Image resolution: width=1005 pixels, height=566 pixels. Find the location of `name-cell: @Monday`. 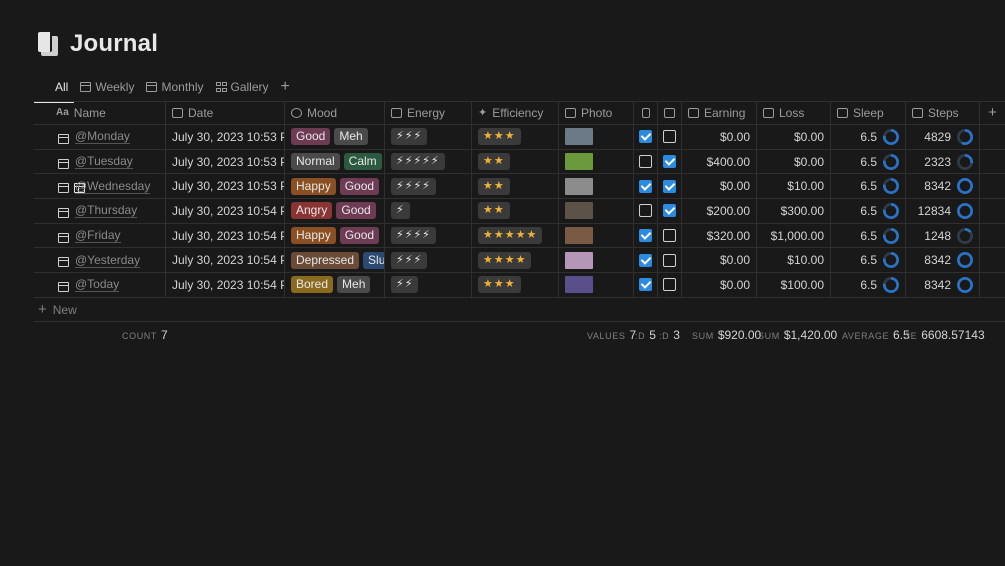

name-cell: @Monday is located at coordinates (100, 137).